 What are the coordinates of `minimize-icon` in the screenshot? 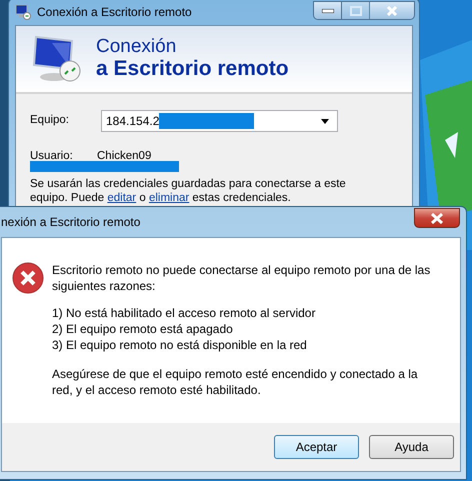 It's located at (328, 10).